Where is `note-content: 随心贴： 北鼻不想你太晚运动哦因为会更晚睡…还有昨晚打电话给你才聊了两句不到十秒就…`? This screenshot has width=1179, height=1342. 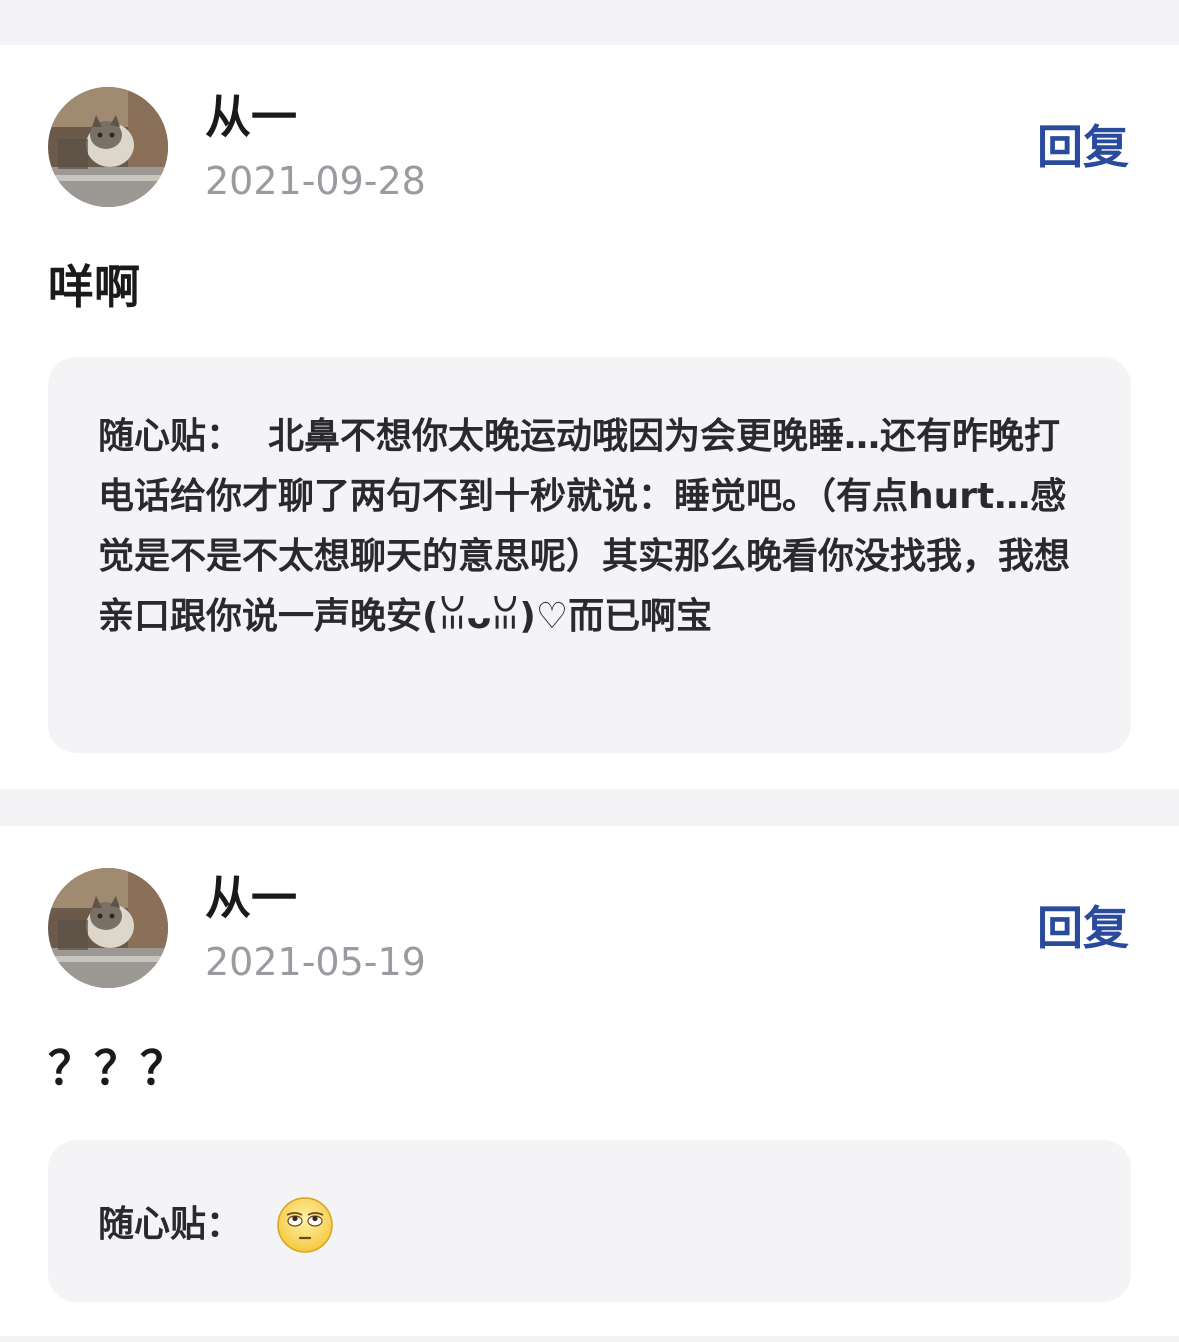 note-content: 随心贴： 北鼻不想你太晚运动哦因为会更晚睡…还有昨晚打电话给你才聊了两句不到十秒就… is located at coordinates (590, 527).